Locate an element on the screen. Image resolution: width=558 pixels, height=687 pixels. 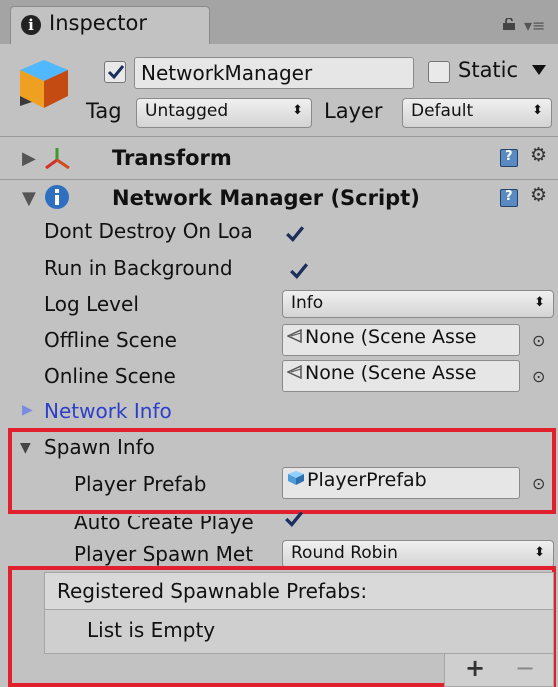
component-separator is located at coordinates (279, 179).